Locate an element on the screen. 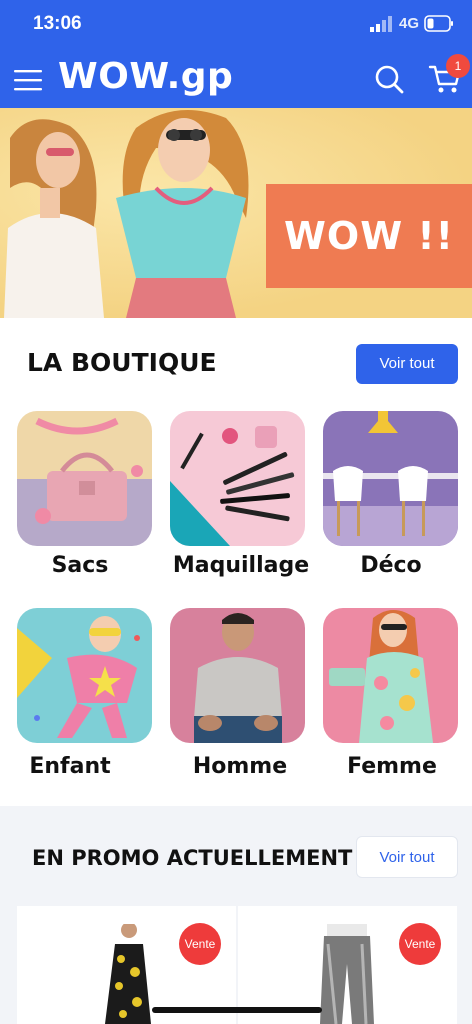 The image size is (472, 1024). category-enfant-image is located at coordinates (84, 675).